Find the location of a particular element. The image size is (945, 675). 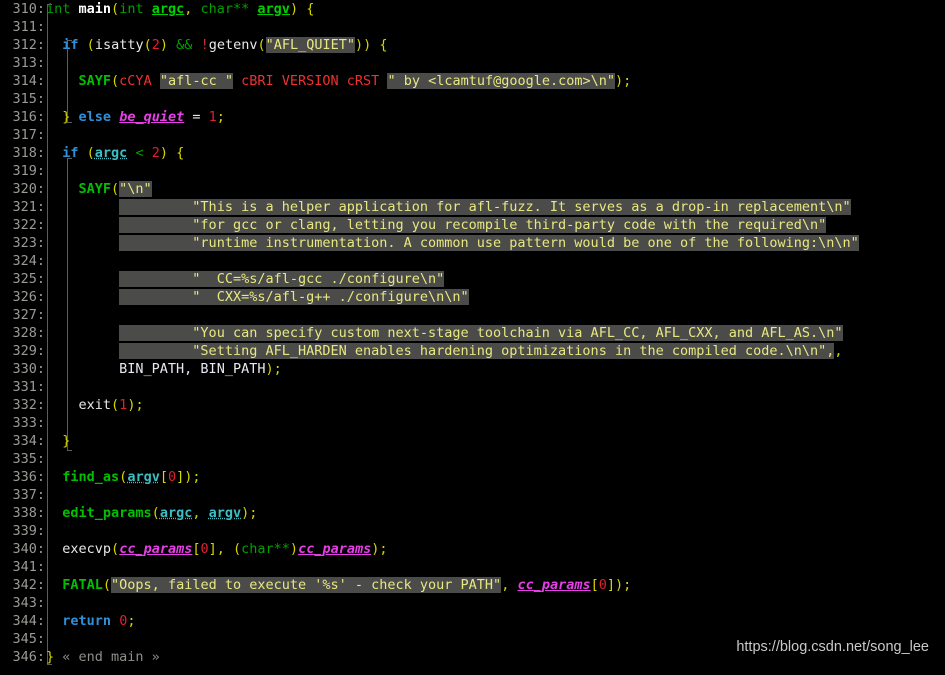

code-line-336: find_as(argv[0]); is located at coordinates (495, 477).